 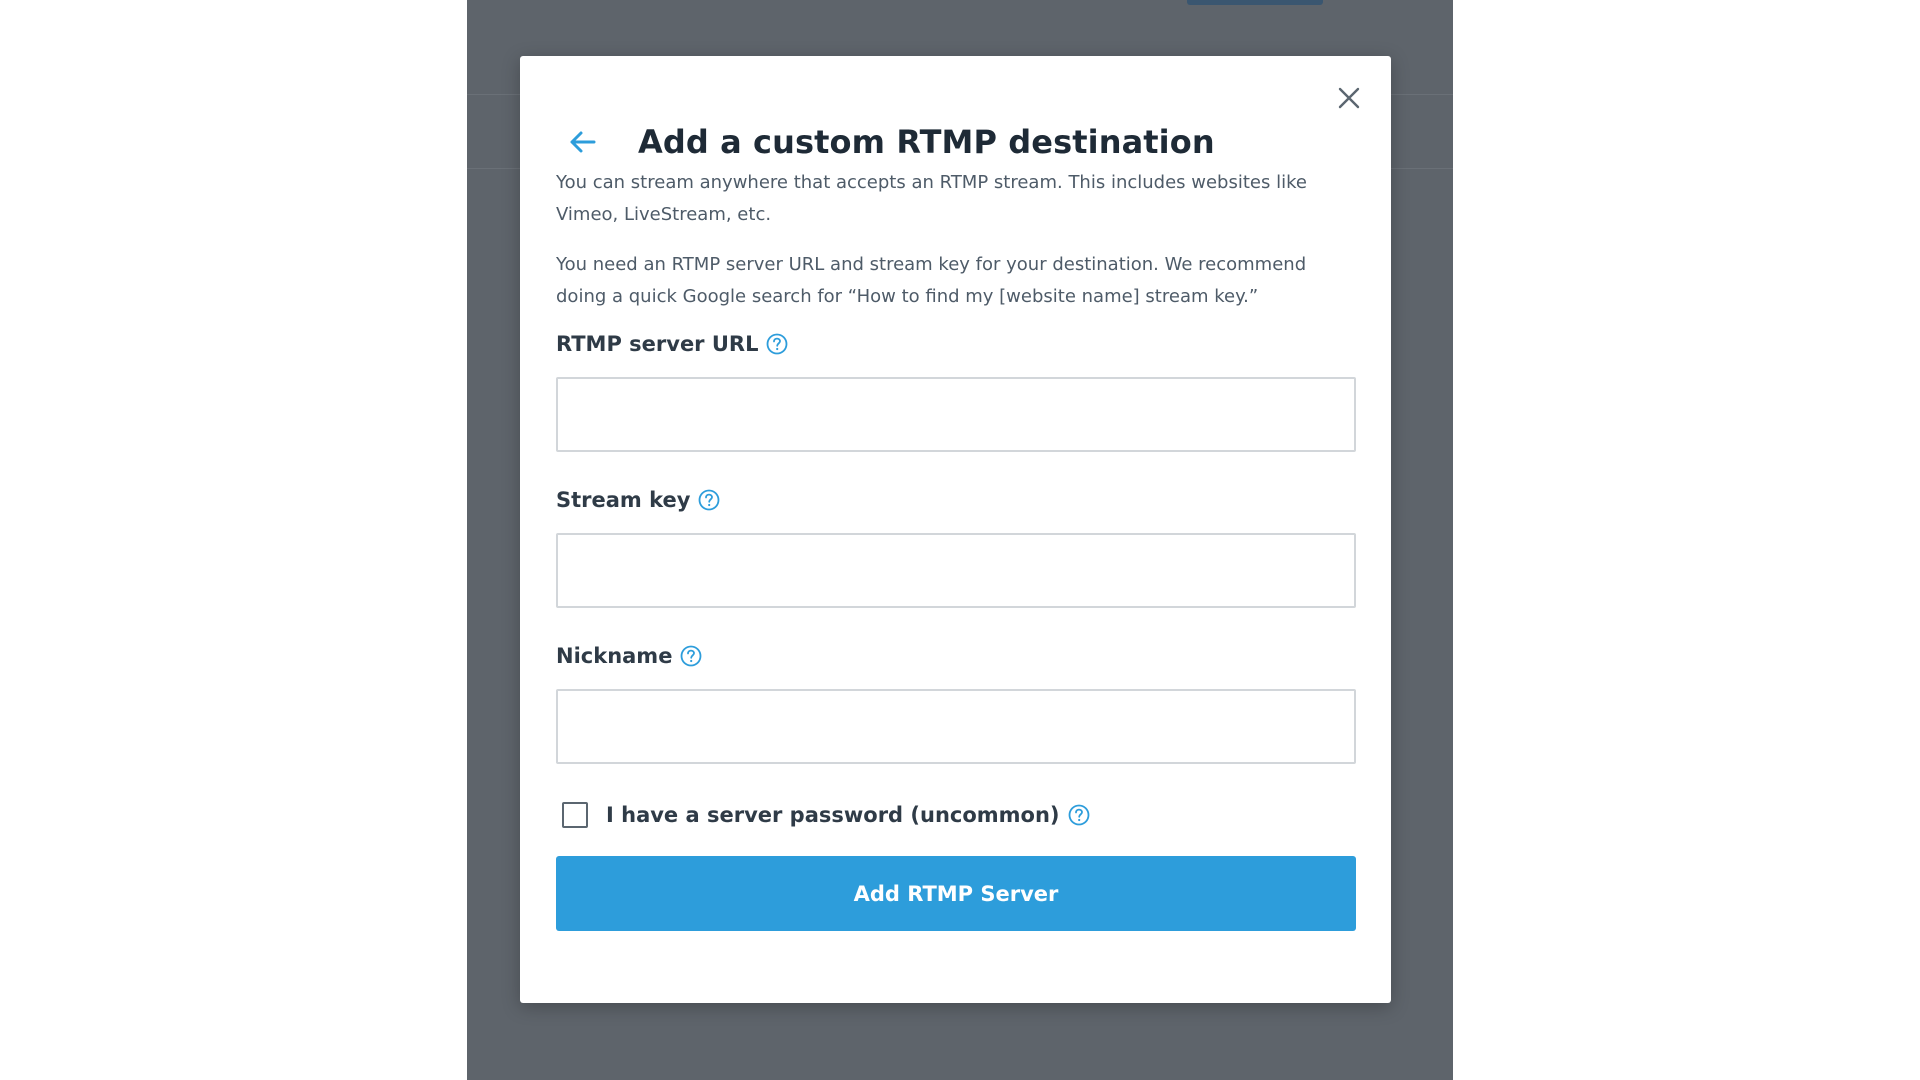 What do you see at coordinates (956, 726) in the screenshot?
I see `nickname-input` at bounding box center [956, 726].